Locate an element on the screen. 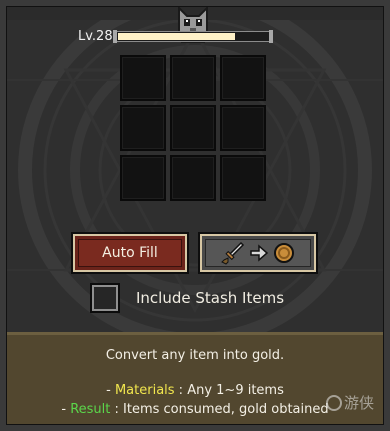 The image size is (390, 431). materials-prefix: - is located at coordinates (110, 390).